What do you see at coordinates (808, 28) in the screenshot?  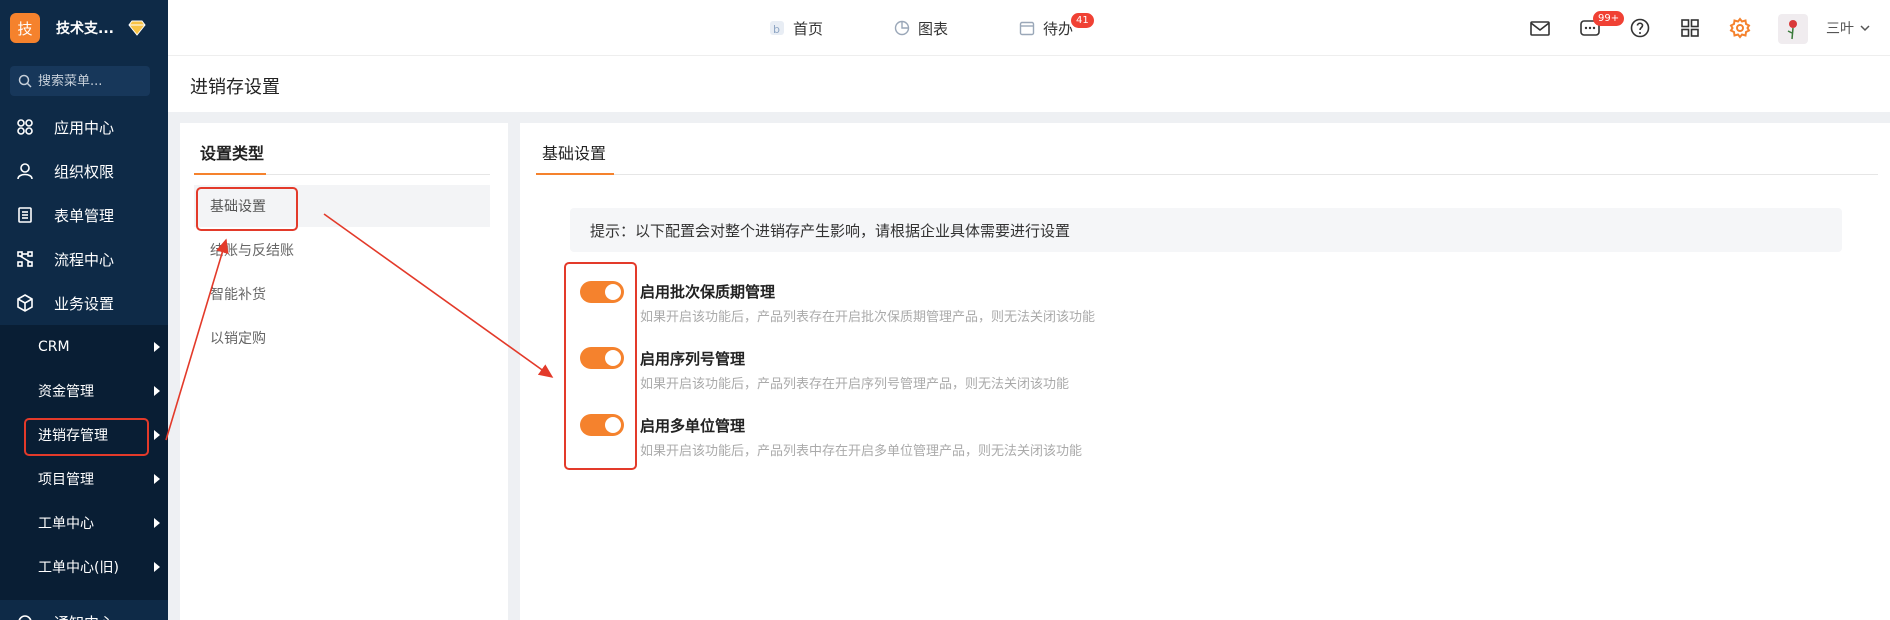 I see `top-nav-label: 首页` at bounding box center [808, 28].